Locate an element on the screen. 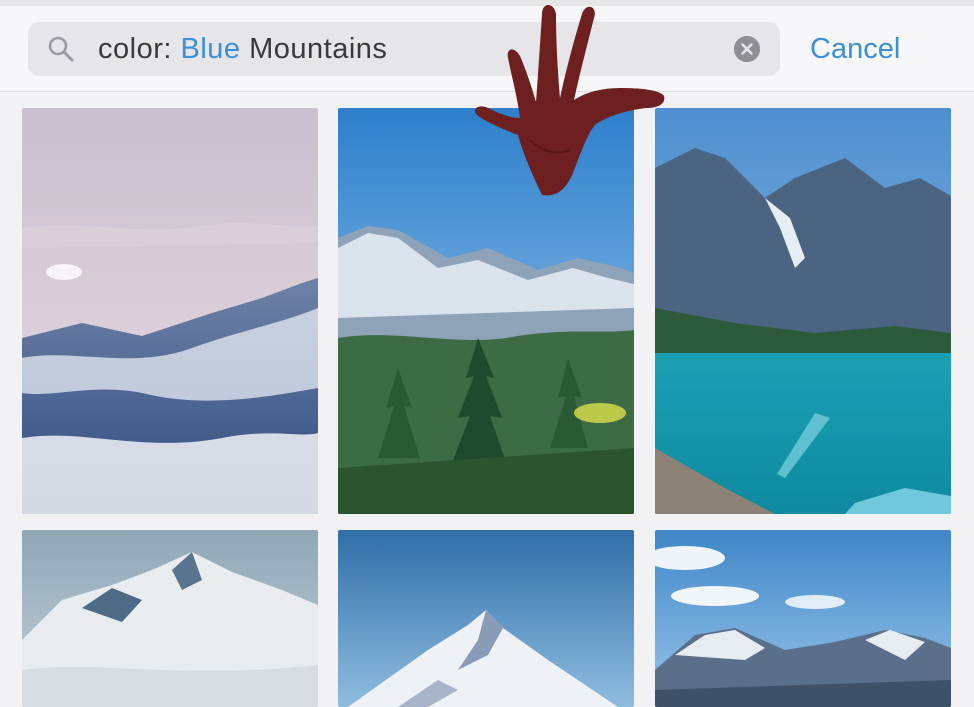 The height and width of the screenshot is (707, 974). search-field: color: Blue Mountains is located at coordinates (404, 49).